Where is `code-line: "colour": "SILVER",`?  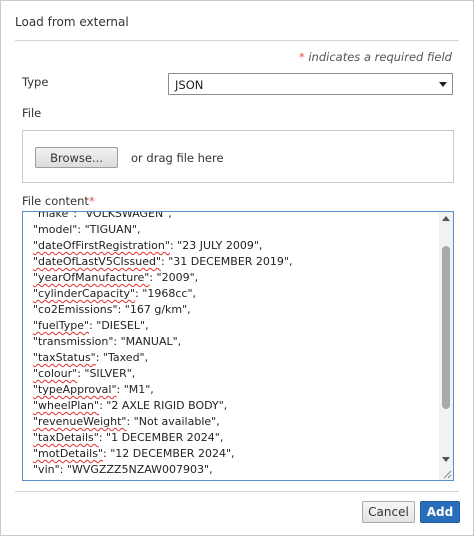 code-line: "colour": "SILVER", is located at coordinates (235, 374).